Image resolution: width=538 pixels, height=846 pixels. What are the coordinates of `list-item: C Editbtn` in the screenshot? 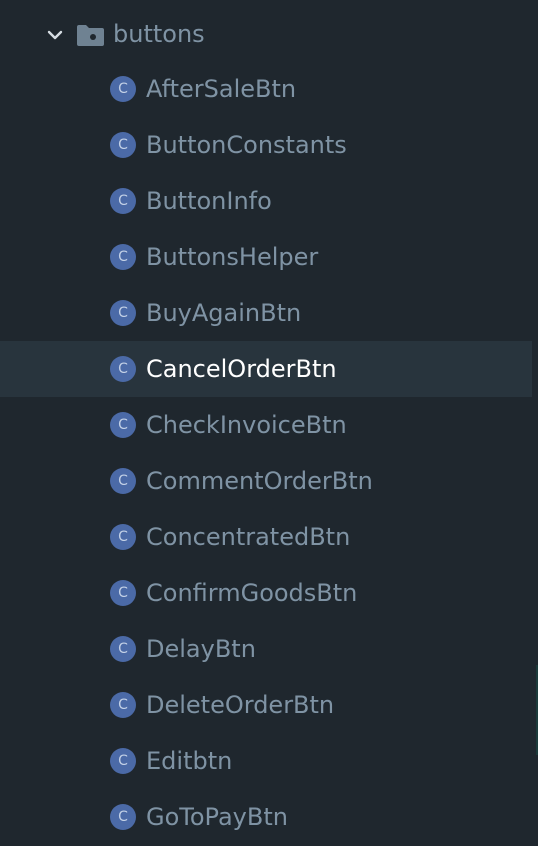 It's located at (266, 761).